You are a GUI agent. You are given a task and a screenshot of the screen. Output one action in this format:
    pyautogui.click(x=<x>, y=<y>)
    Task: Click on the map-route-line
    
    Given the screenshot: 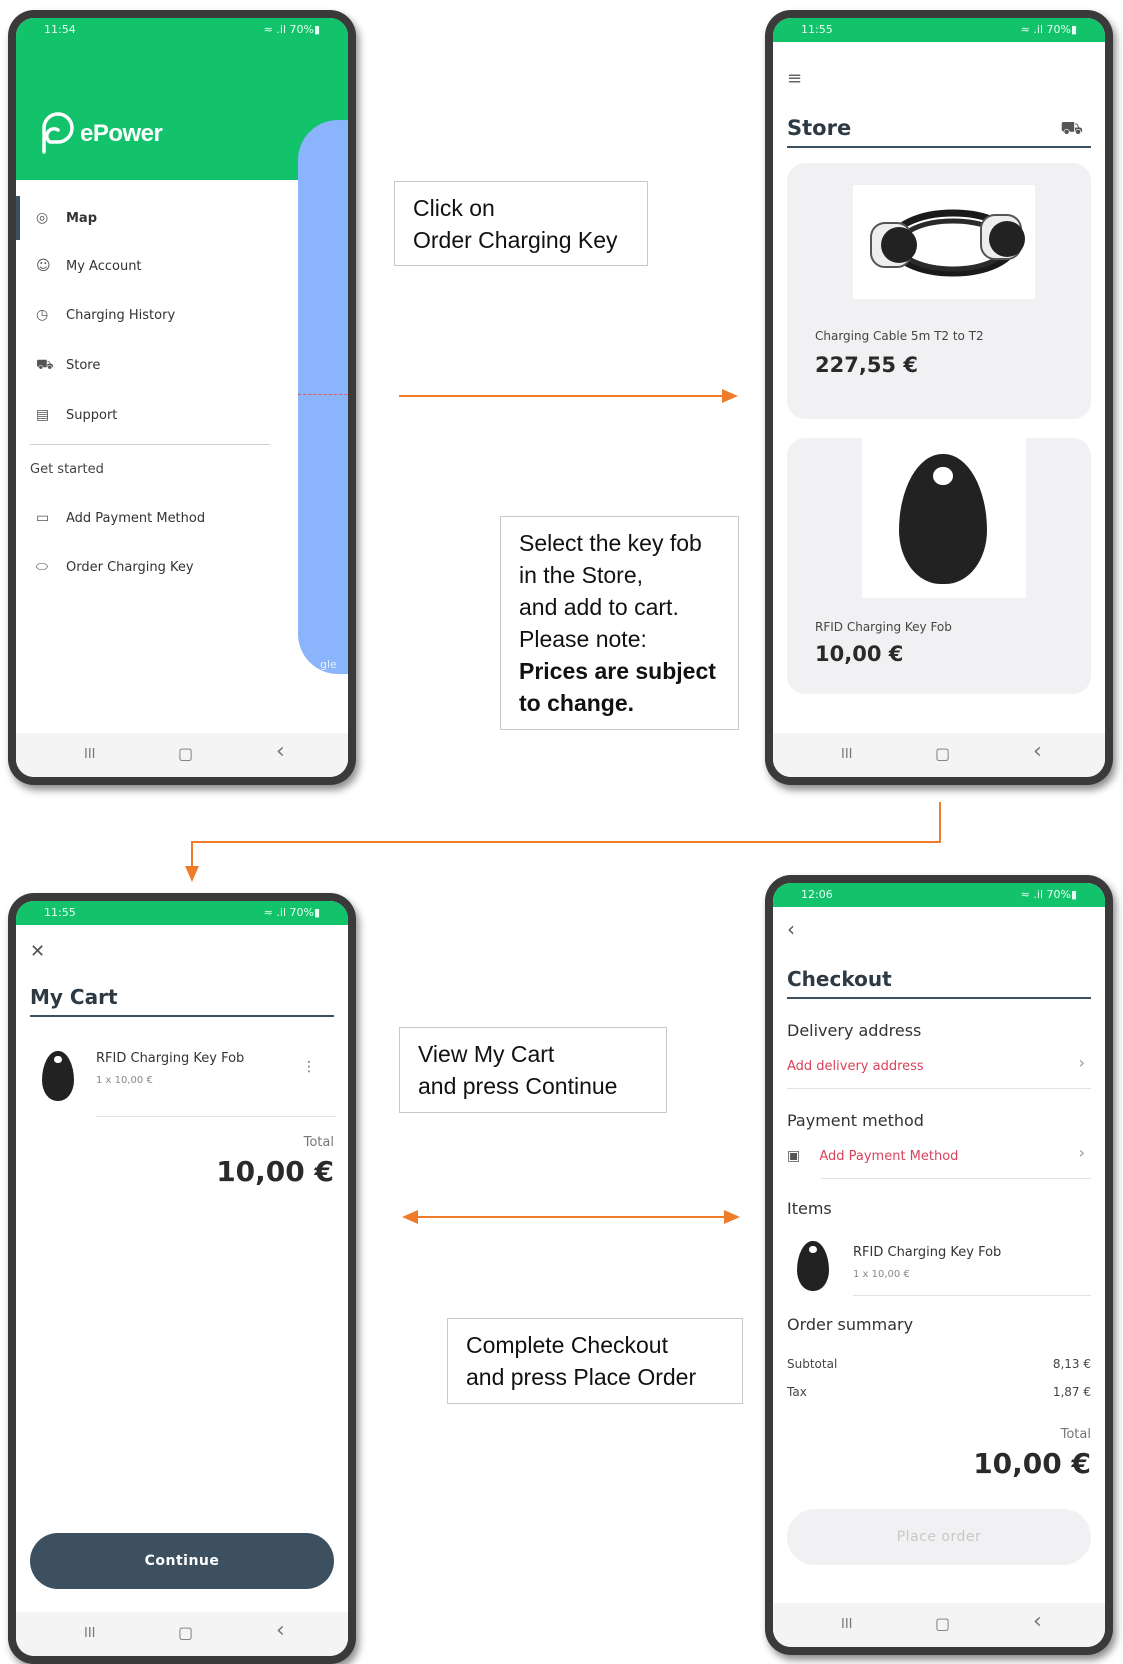 What is the action you would take?
    pyautogui.click(x=323, y=394)
    